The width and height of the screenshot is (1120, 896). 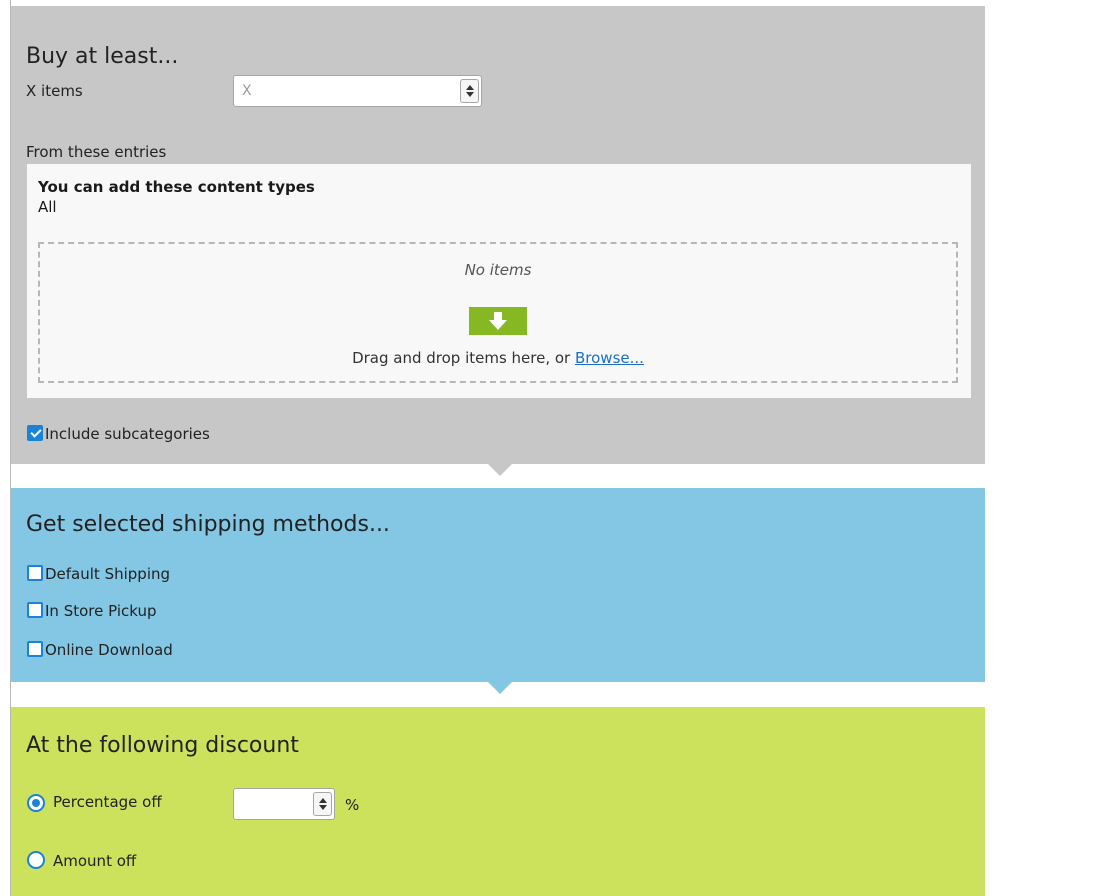 I want to click on include-subcategories-checkbox, so click(x=35, y=433).